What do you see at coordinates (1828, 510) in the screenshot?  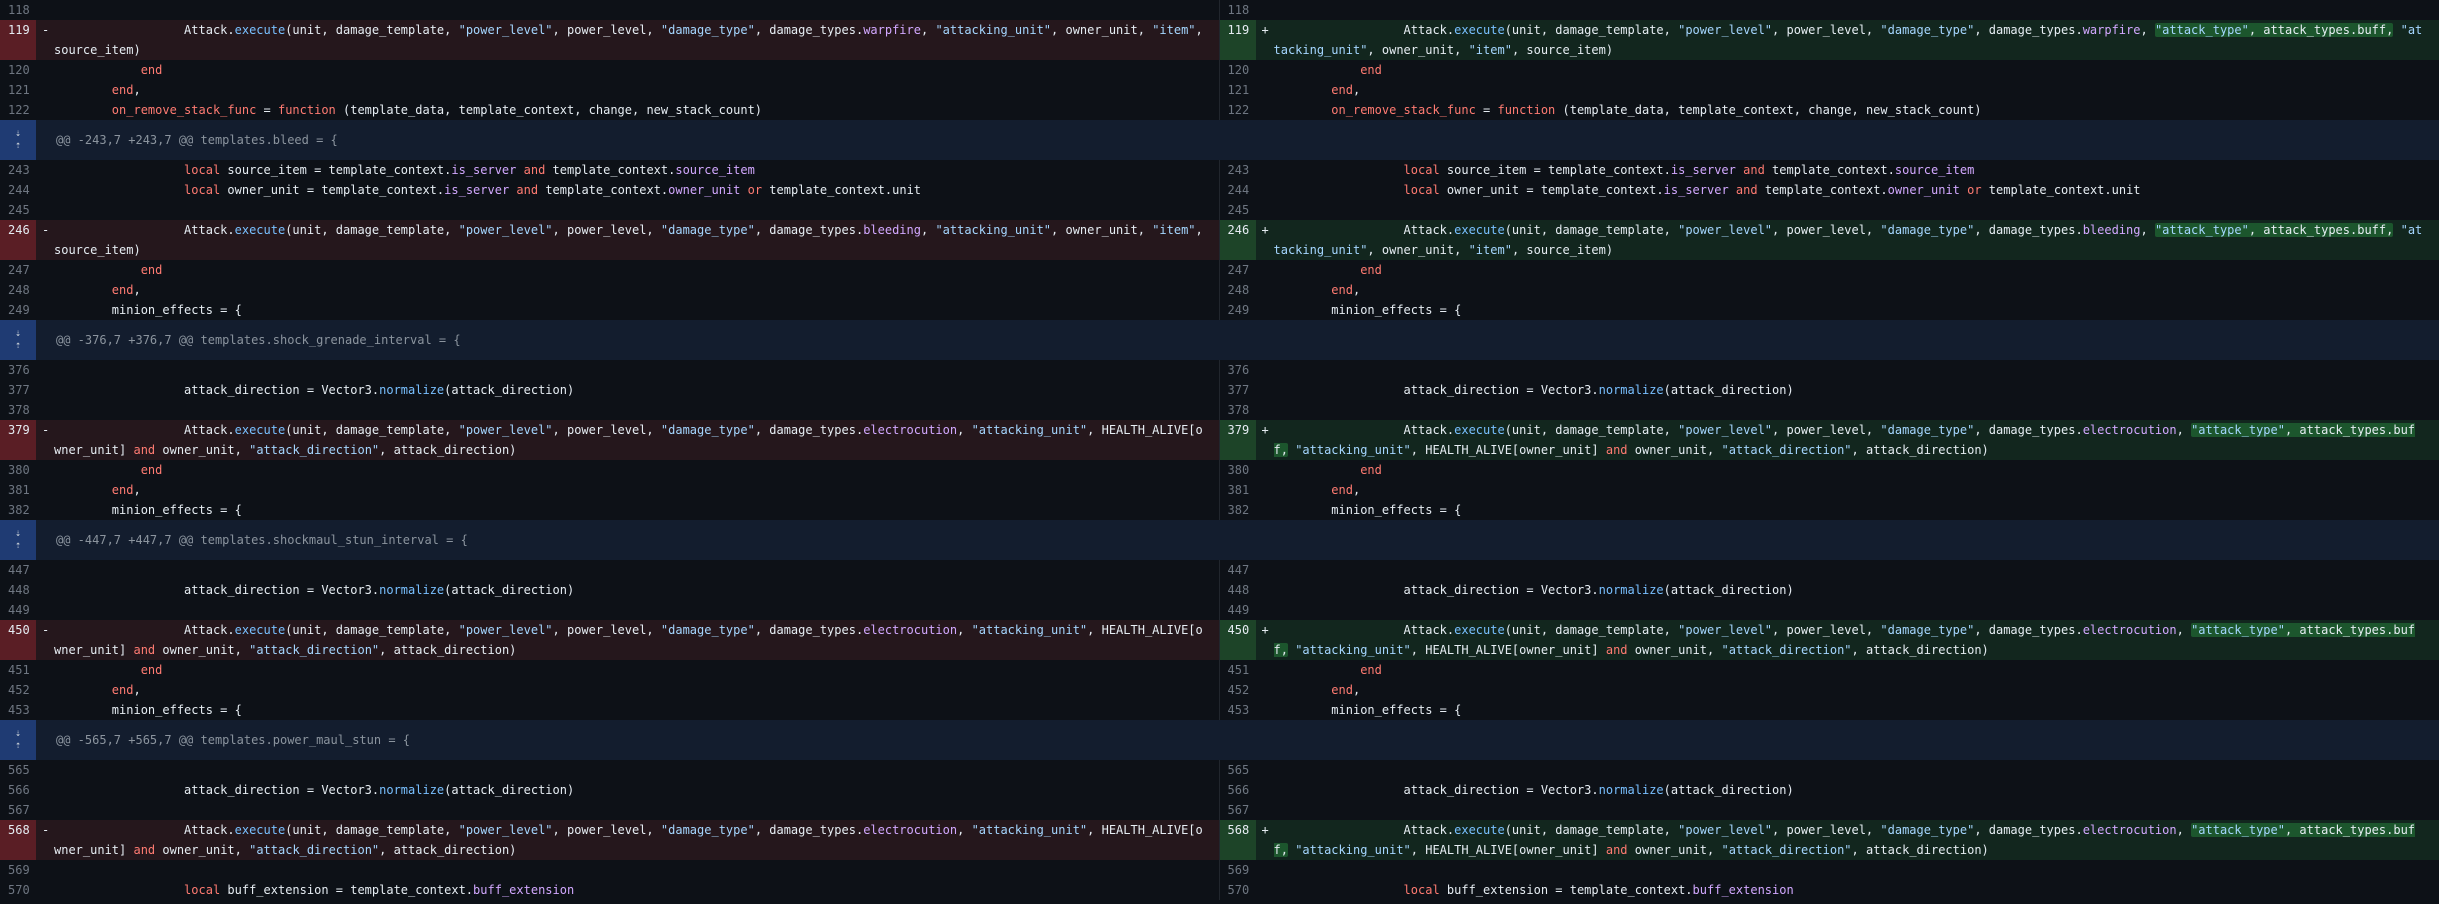 I see `right-line: 382 minion_effects = {` at bounding box center [1828, 510].